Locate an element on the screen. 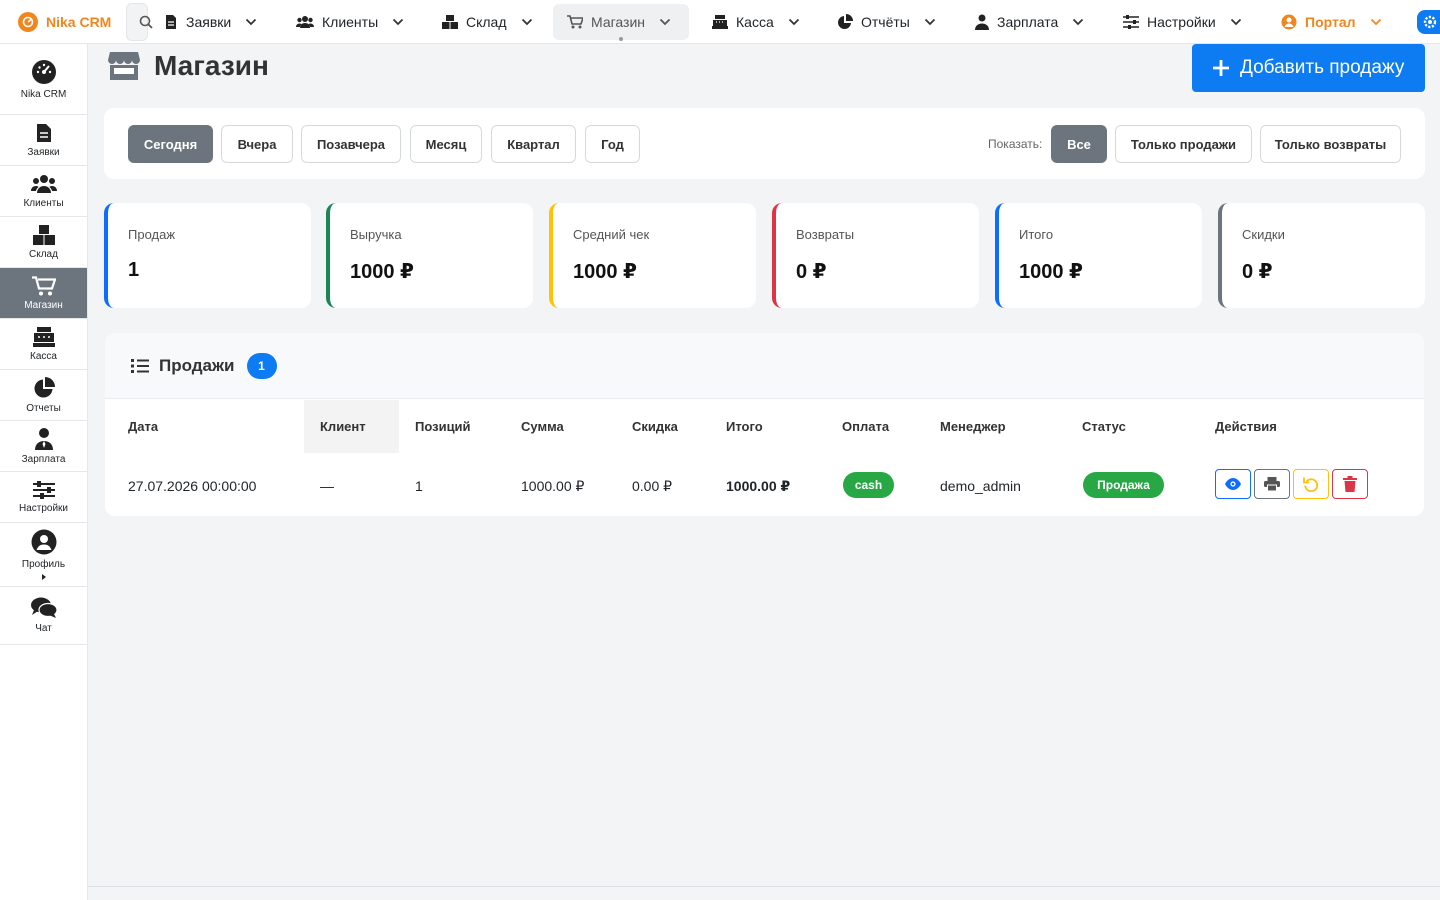 This screenshot has height=900, width=1440. period-quarter-button: Квартал is located at coordinates (533, 144).